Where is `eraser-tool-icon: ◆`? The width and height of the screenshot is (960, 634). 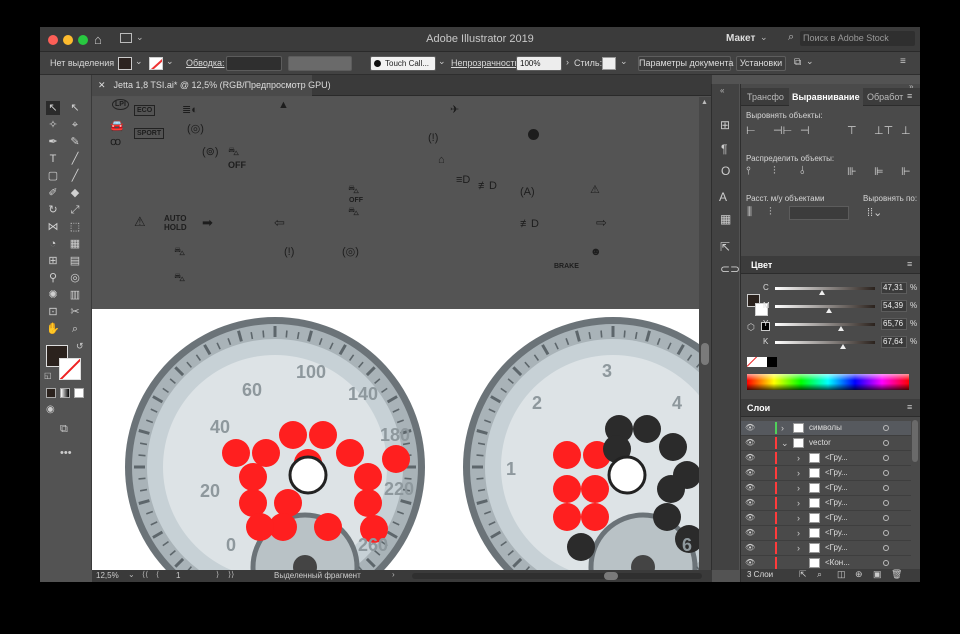
eraser-tool-icon: ◆ is located at coordinates (75, 193).